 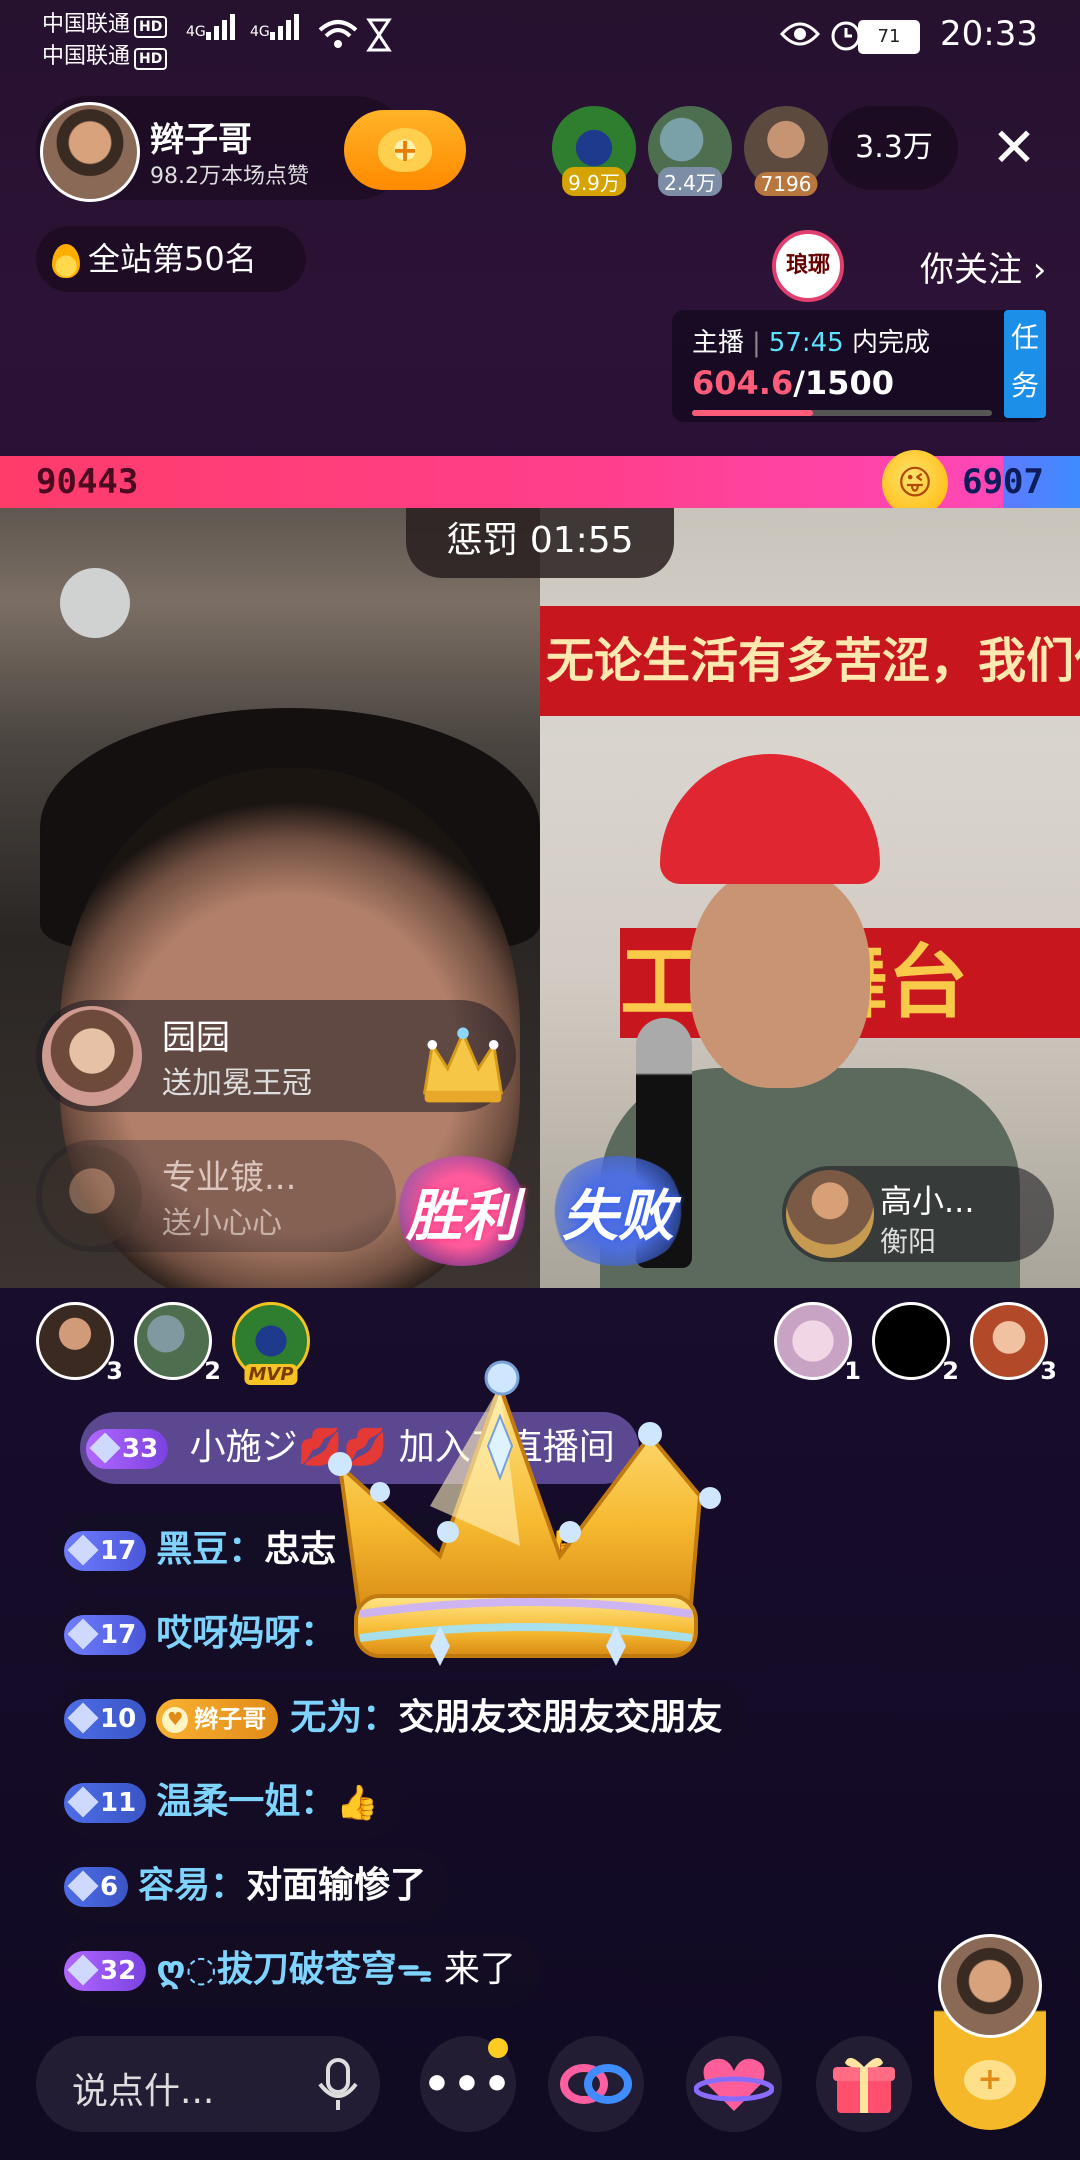 What do you see at coordinates (196, 1038) in the screenshot?
I see `gift-sender-name: 园园` at bounding box center [196, 1038].